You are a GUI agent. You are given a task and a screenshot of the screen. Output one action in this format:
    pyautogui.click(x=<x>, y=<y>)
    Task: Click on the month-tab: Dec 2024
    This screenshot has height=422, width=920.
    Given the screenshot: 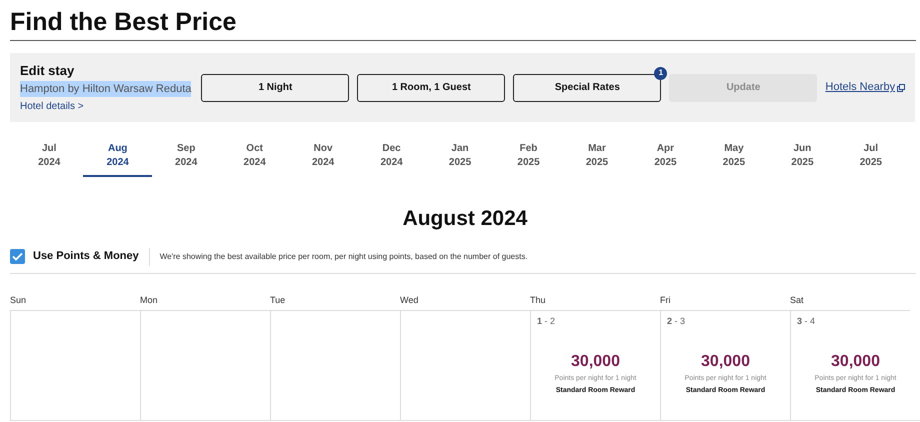 What is the action you would take?
    pyautogui.click(x=391, y=159)
    